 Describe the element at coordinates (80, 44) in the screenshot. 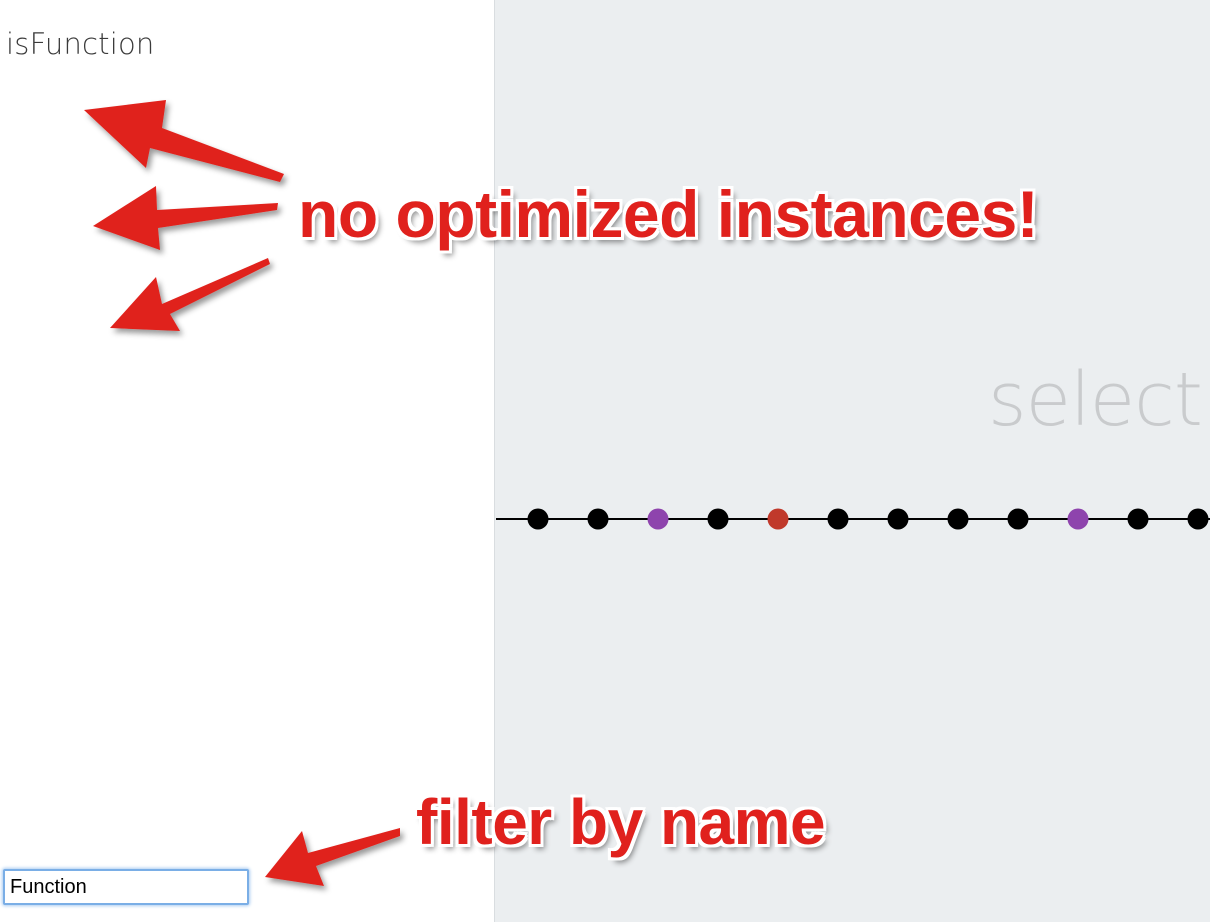

I see `function-list-item: isFunction` at that location.